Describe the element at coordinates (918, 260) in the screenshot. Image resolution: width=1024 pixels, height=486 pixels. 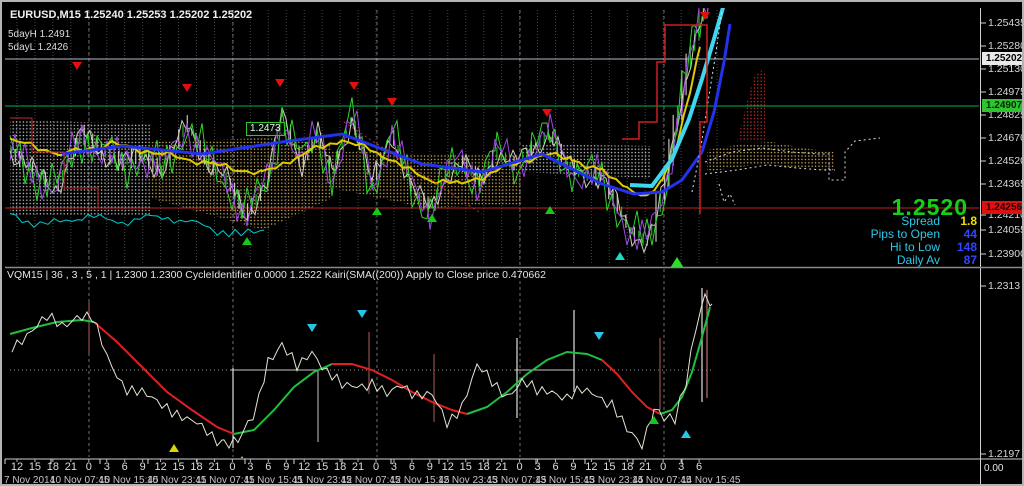
I see `info-row-label: Daily Av` at that location.